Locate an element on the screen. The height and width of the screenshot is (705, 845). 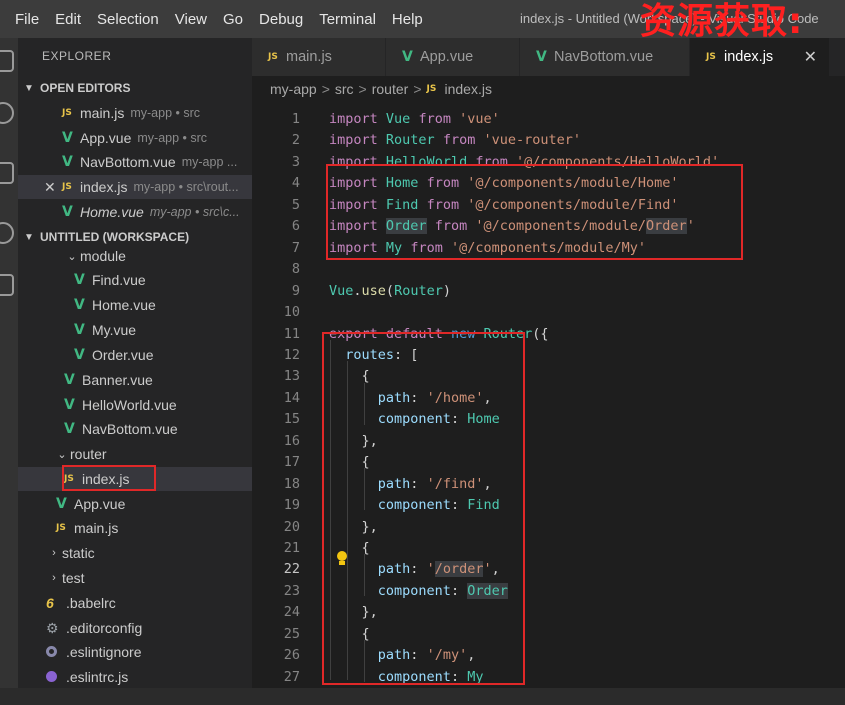
breadcrumb: my-app > src > router > JS index.js is located at coordinates (548, 89).